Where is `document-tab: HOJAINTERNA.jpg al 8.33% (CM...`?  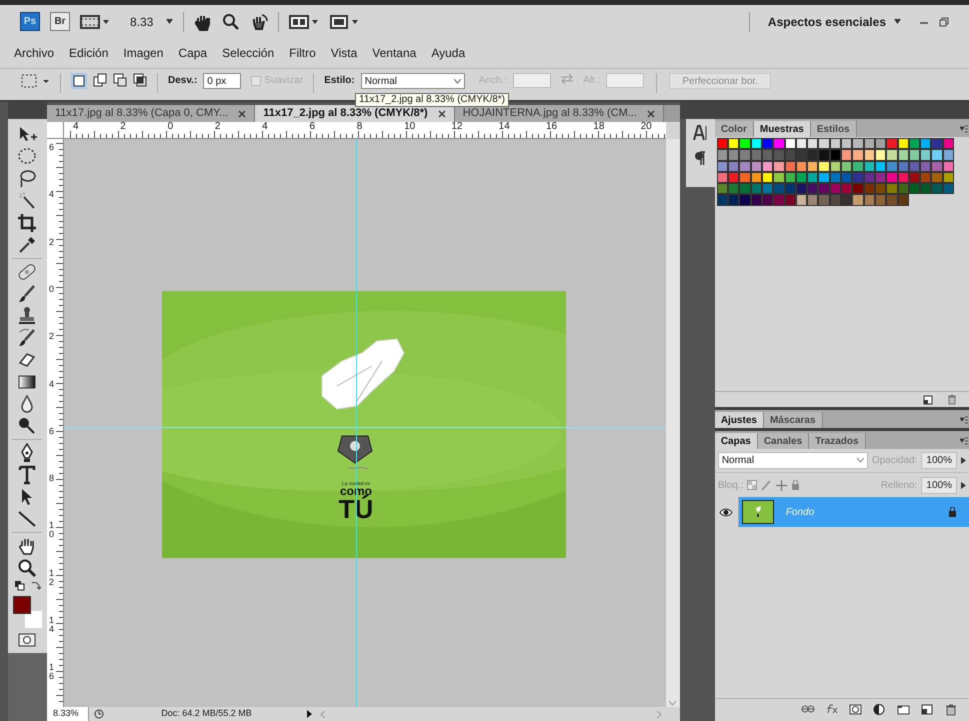
document-tab: HOJAINTERNA.jpg al 8.33% (CM... is located at coordinates (559, 113).